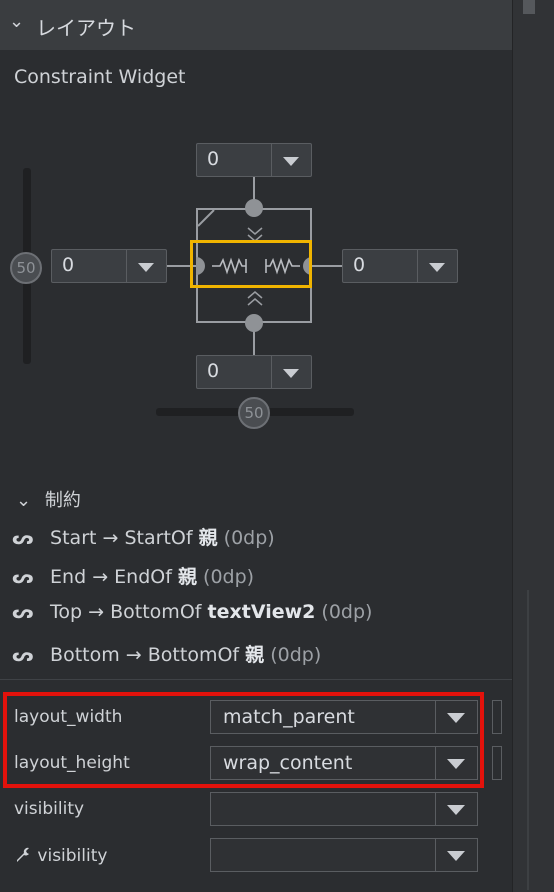  What do you see at coordinates (25, 856) in the screenshot?
I see `wrench-icon` at bounding box center [25, 856].